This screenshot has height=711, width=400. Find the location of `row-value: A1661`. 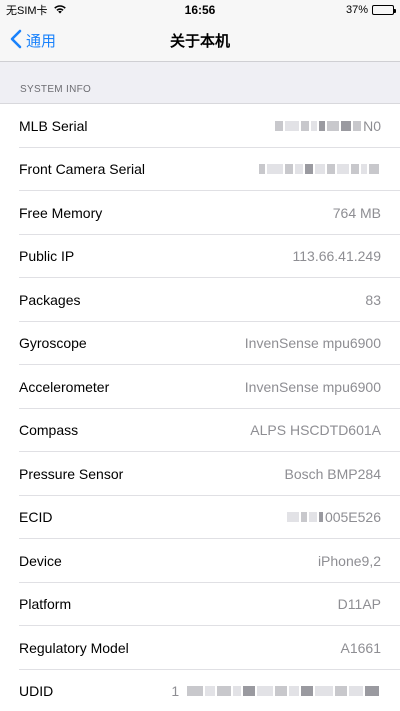

row-value: A1661 is located at coordinates (360, 647).